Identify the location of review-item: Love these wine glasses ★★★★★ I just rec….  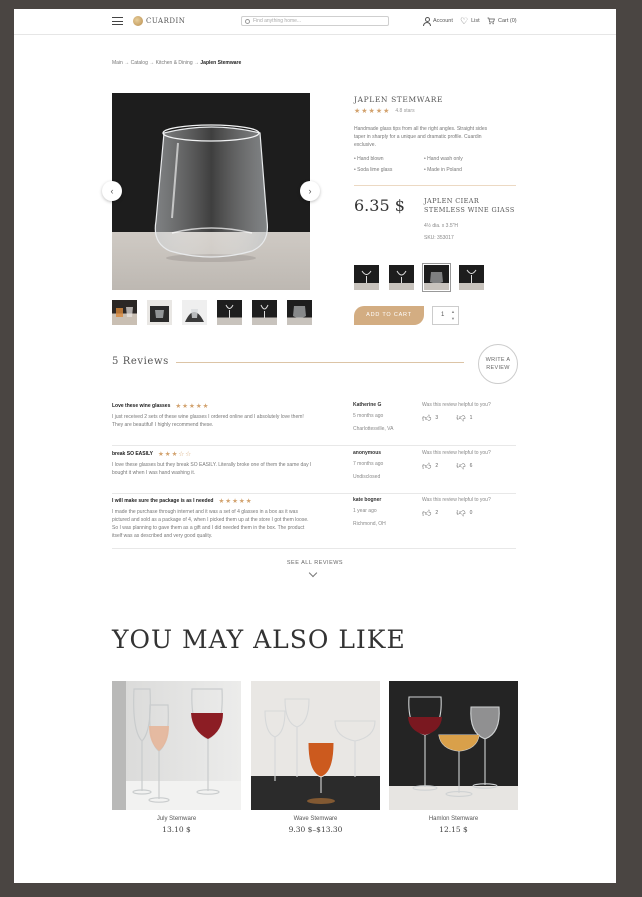
(314, 424).